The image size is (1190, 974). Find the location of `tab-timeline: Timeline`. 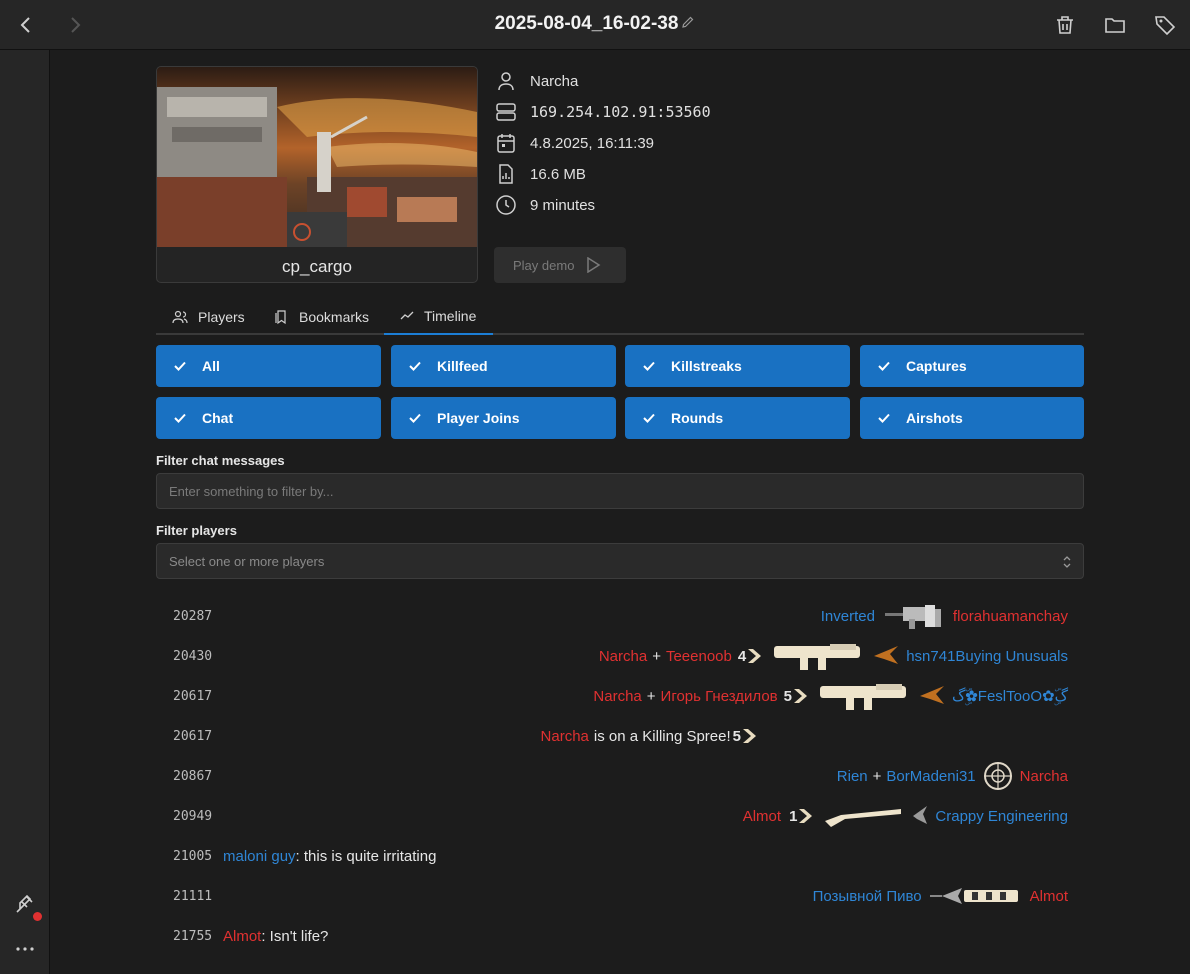

tab-timeline: Timeline is located at coordinates (438, 316).